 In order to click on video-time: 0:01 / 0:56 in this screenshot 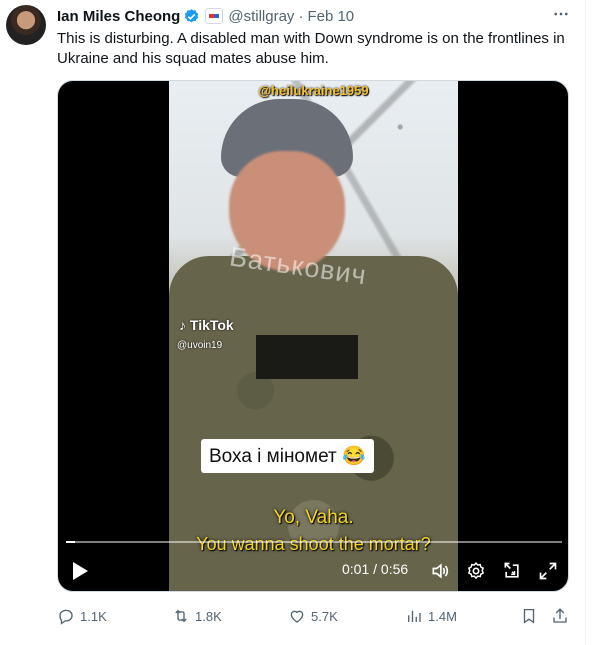, I will do `click(375, 569)`.